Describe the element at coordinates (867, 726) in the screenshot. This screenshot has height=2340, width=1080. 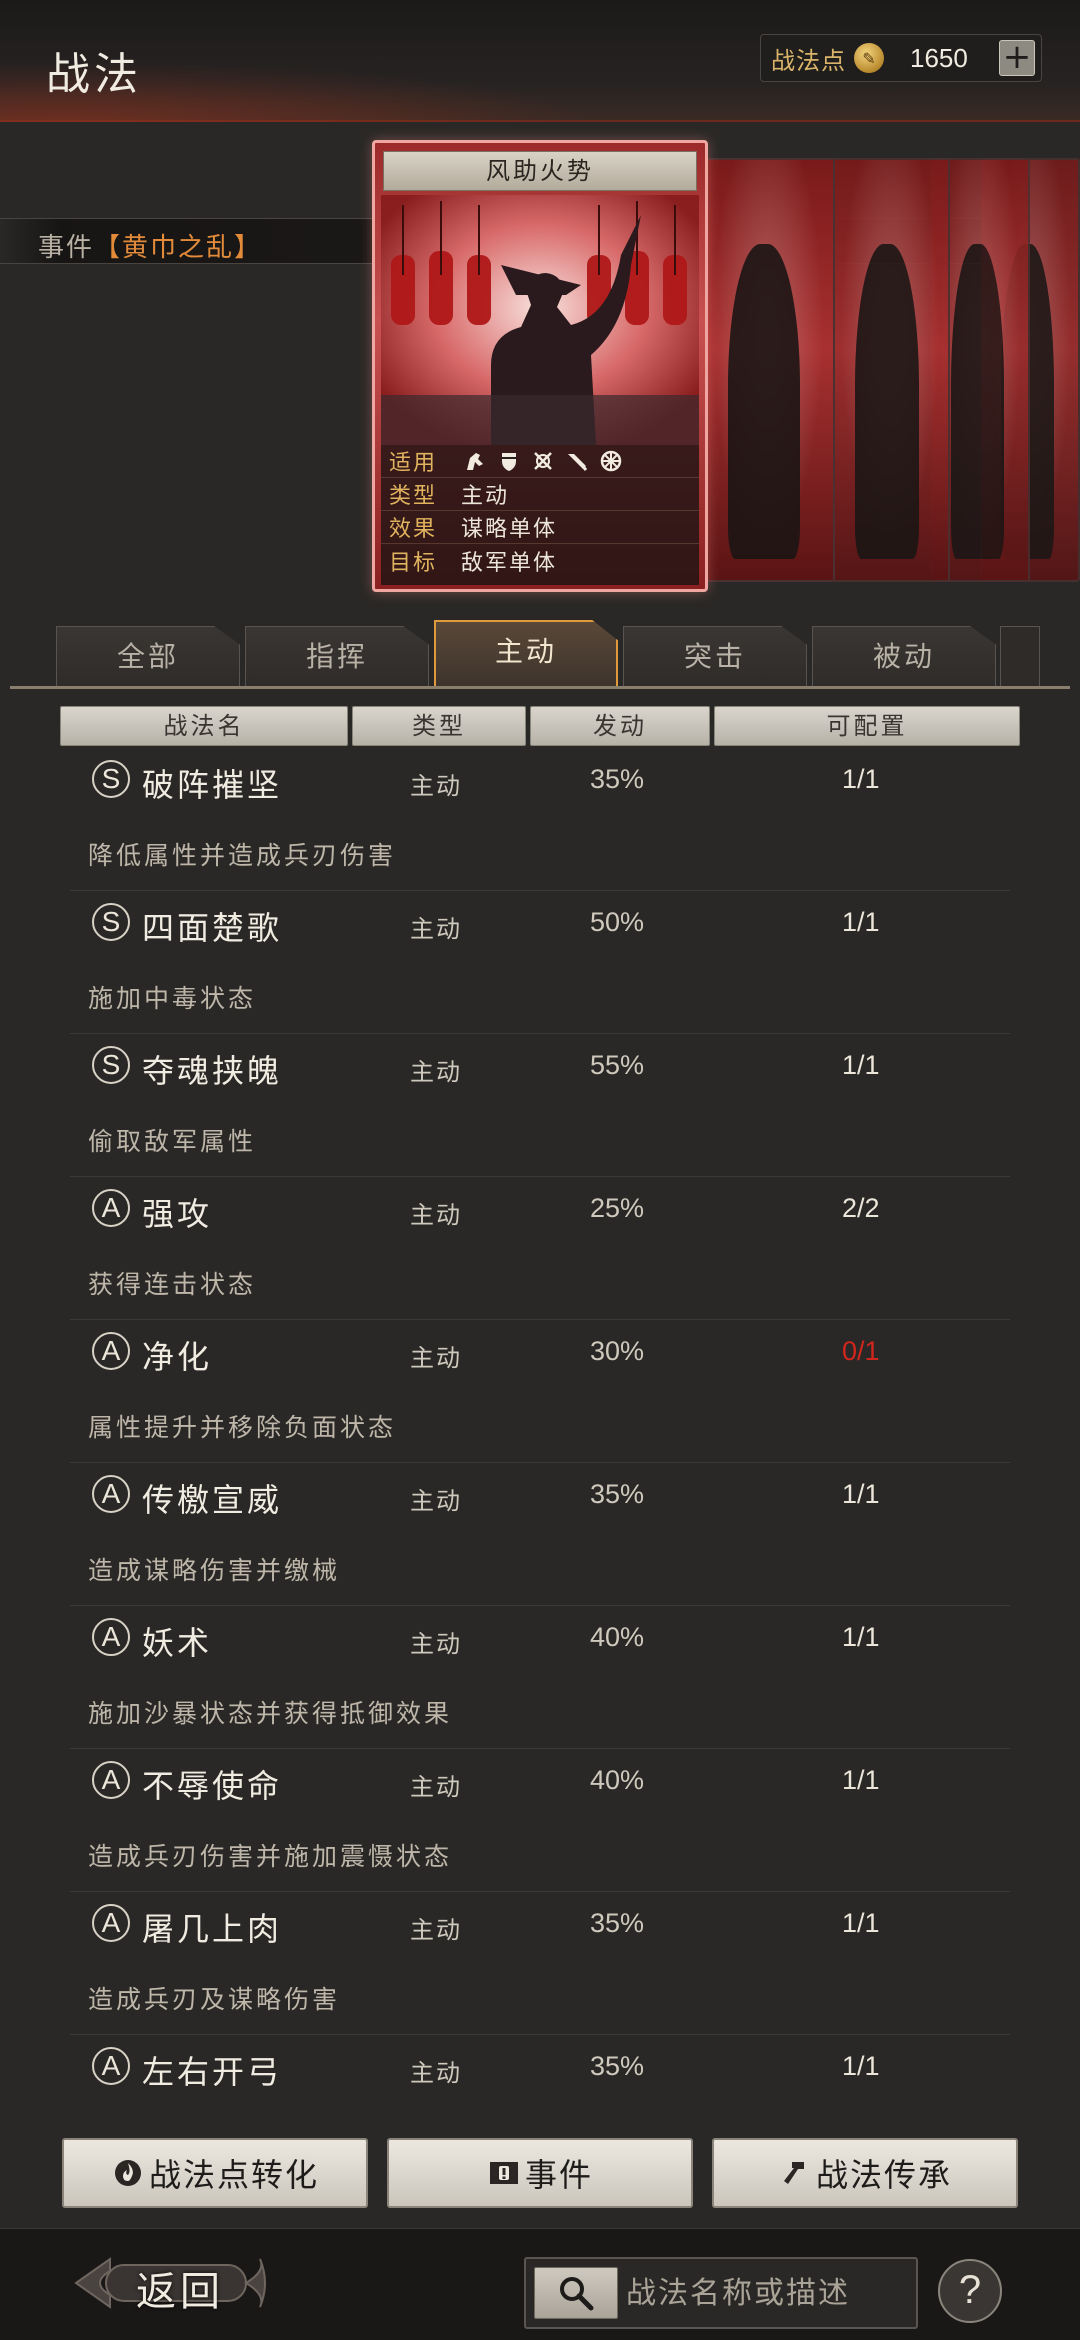
I see `column-header-available: 可配置` at that location.